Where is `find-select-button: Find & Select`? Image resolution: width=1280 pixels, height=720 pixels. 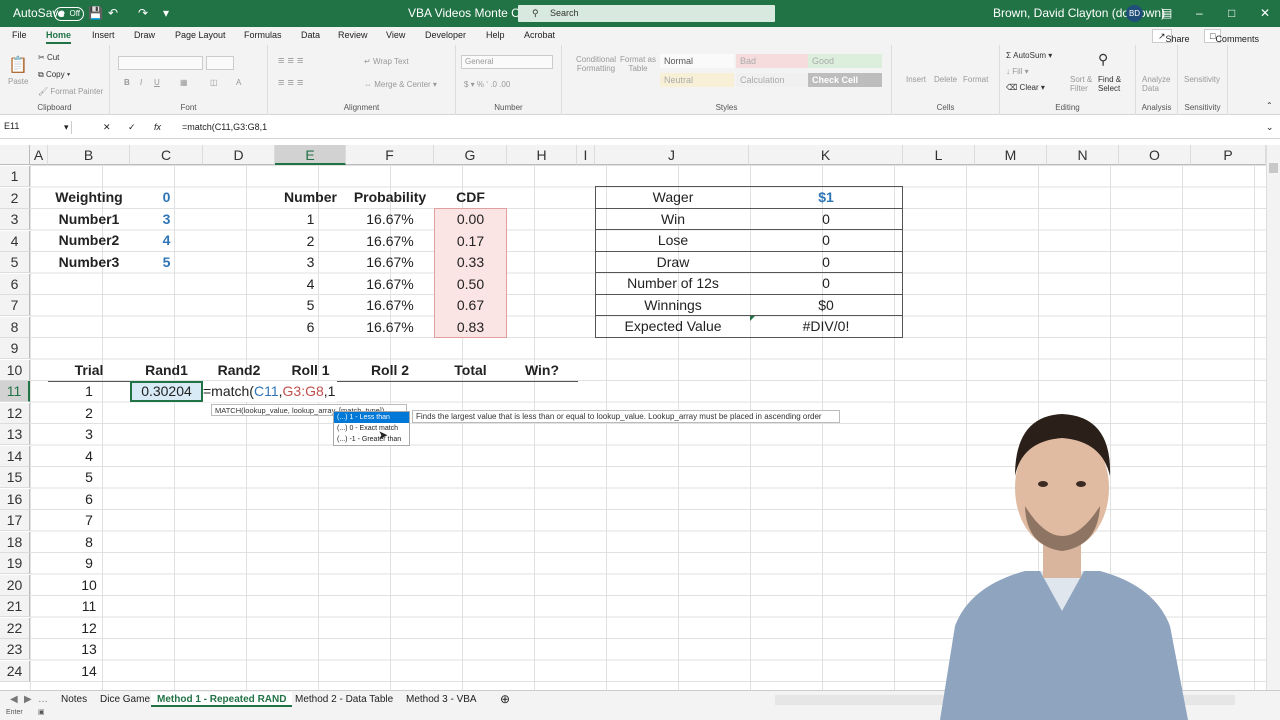
find-select-button: Find & Select is located at coordinates (1113, 84).